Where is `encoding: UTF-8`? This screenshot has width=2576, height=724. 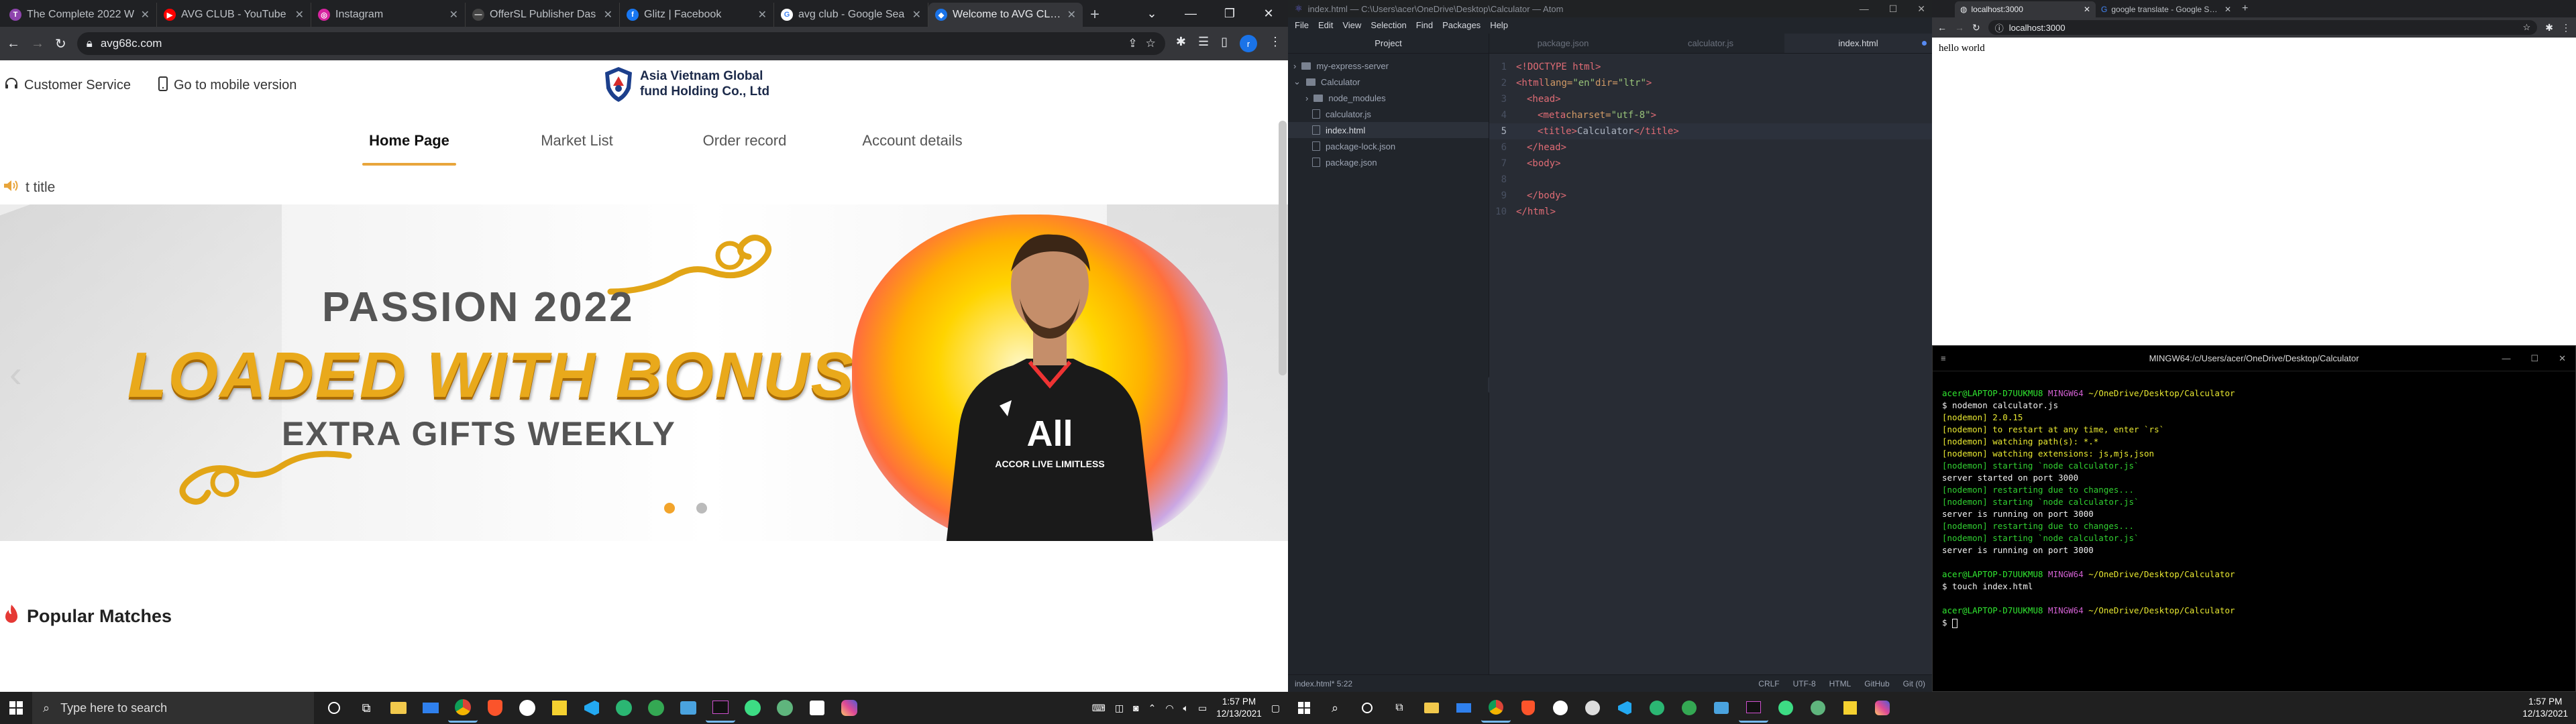 encoding: UTF-8 is located at coordinates (1804, 683).